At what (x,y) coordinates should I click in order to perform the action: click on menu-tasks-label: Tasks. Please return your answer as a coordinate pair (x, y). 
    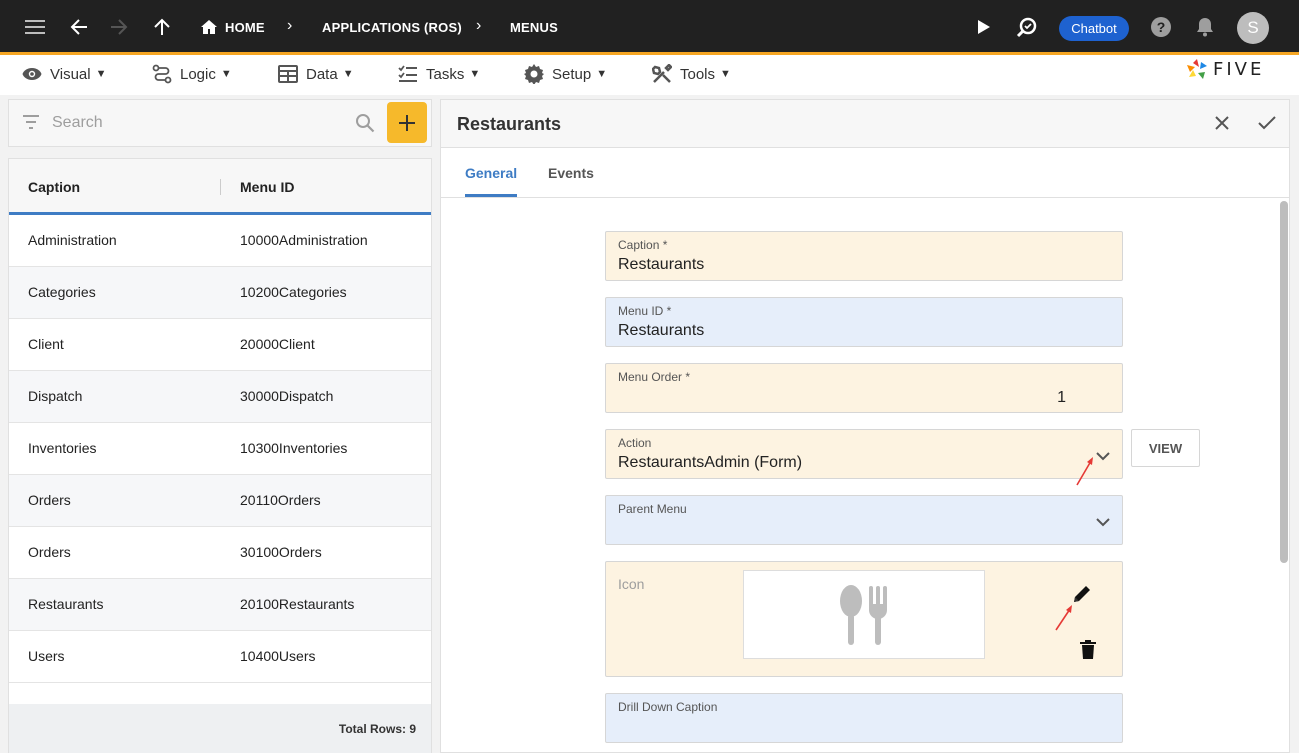
    Looking at the image, I should click on (445, 74).